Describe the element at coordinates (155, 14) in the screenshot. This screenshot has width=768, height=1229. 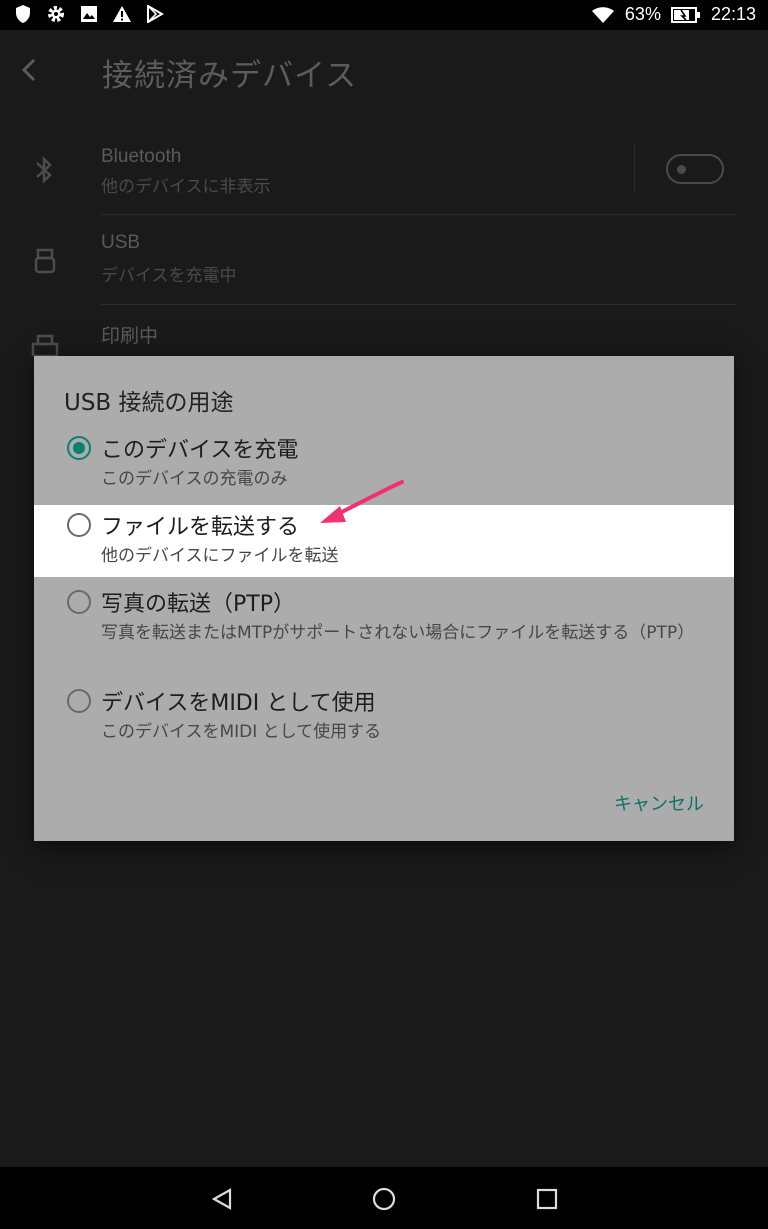
I see `play-store-icon` at that location.